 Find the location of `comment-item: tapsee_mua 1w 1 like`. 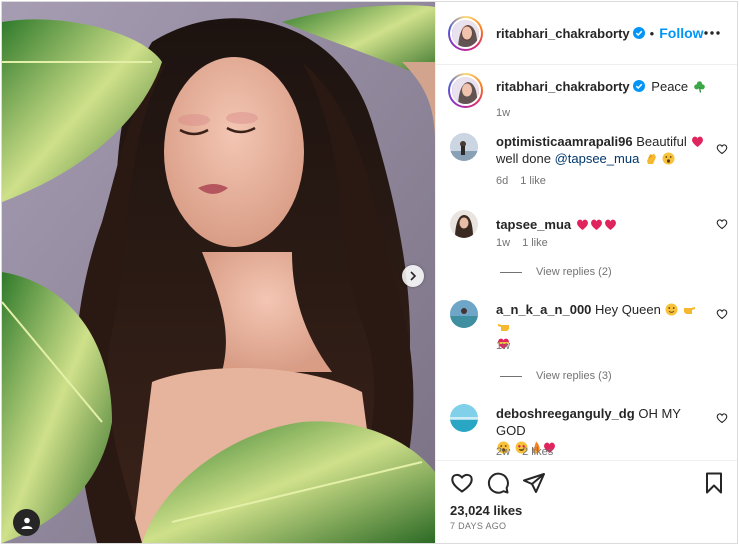

comment-item: tapsee_mua 1w 1 like is located at coordinates (590, 230).